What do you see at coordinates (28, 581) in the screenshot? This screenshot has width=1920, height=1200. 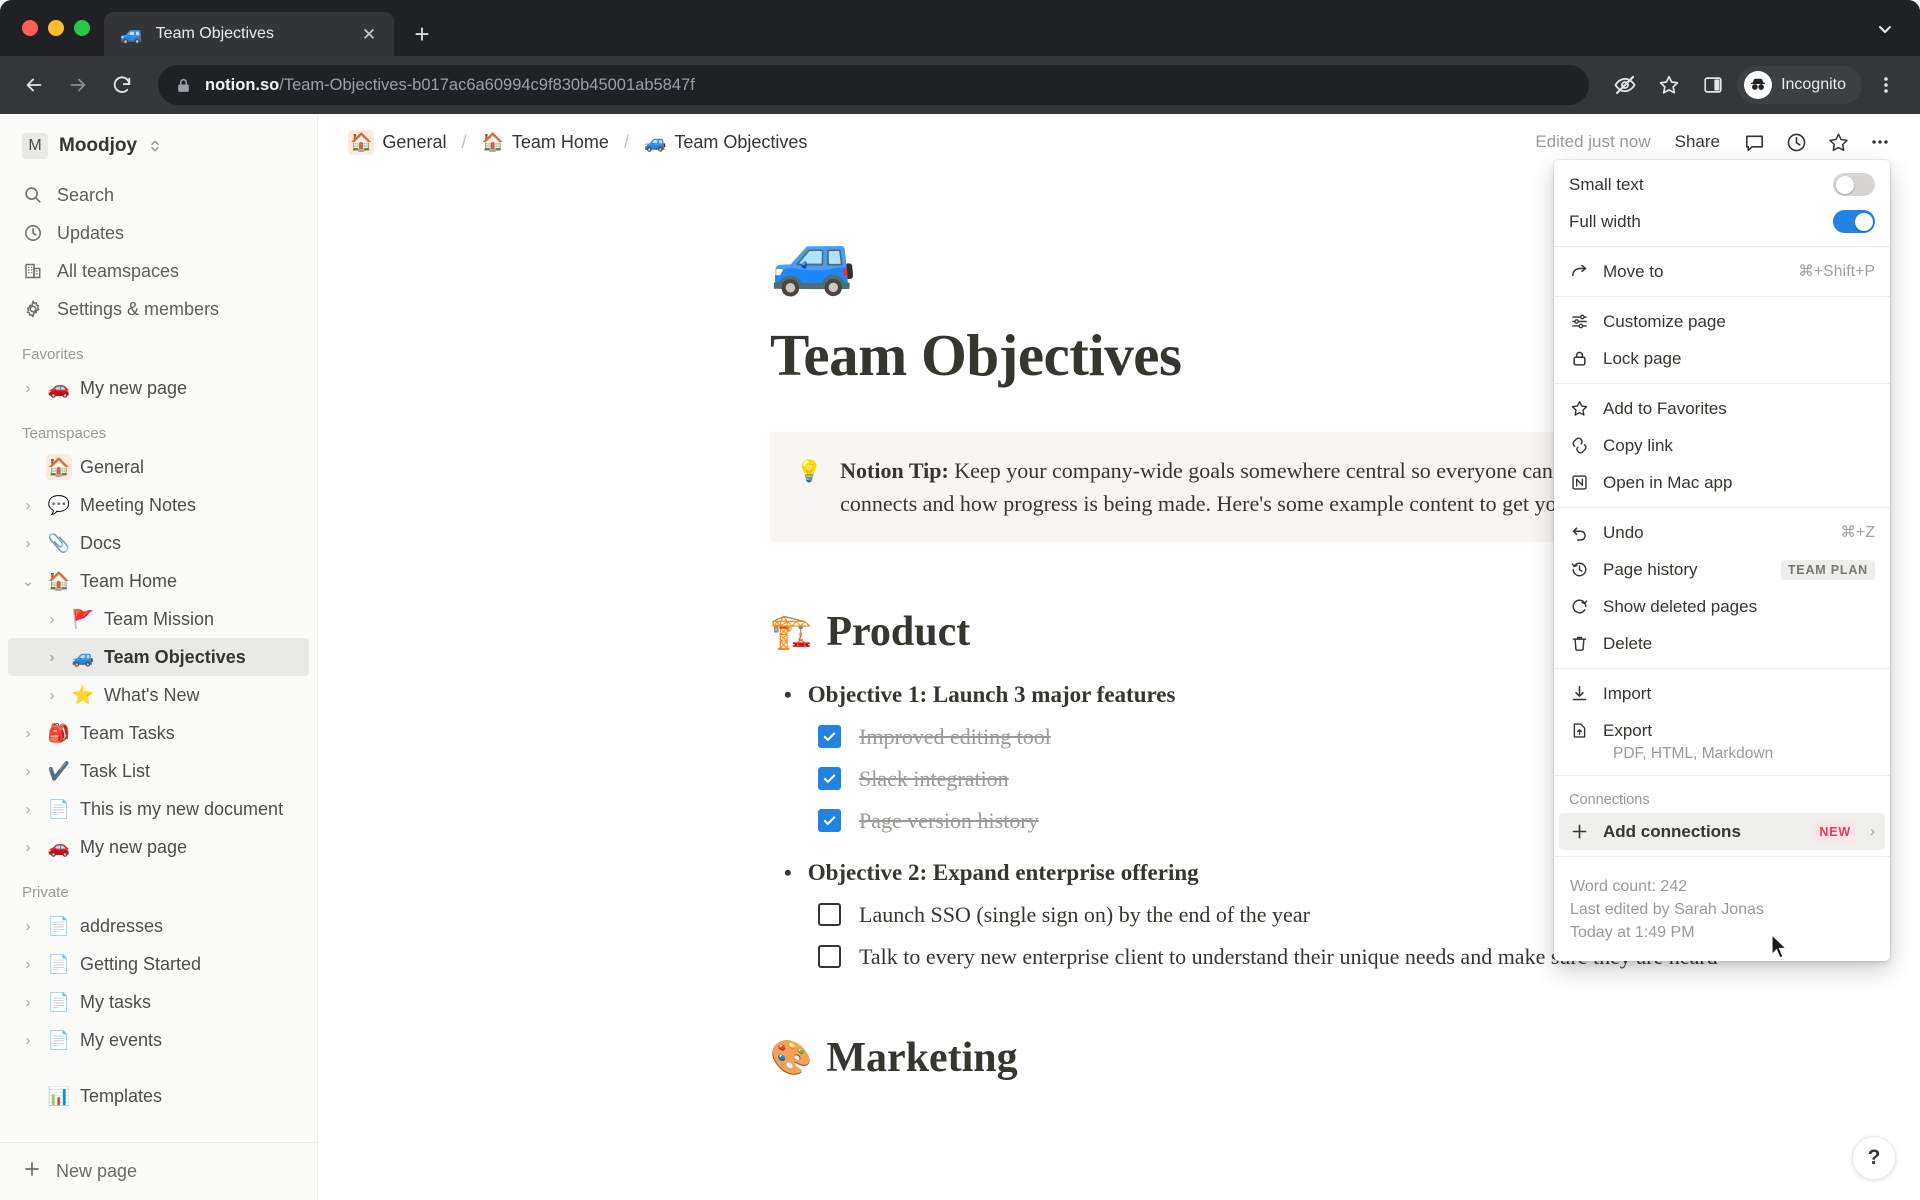 I see `chevron-down-icon: ⌄` at bounding box center [28, 581].